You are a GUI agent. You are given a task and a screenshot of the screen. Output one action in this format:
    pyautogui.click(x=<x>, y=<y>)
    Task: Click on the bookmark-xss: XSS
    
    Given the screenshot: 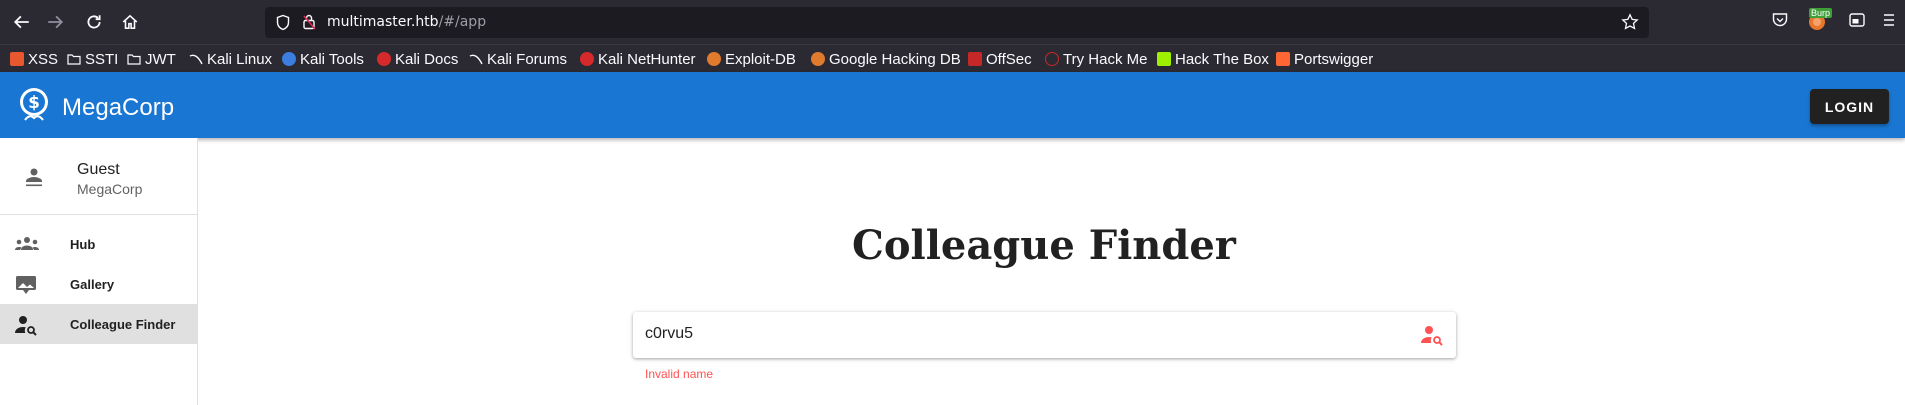 What is the action you would take?
    pyautogui.click(x=34, y=59)
    